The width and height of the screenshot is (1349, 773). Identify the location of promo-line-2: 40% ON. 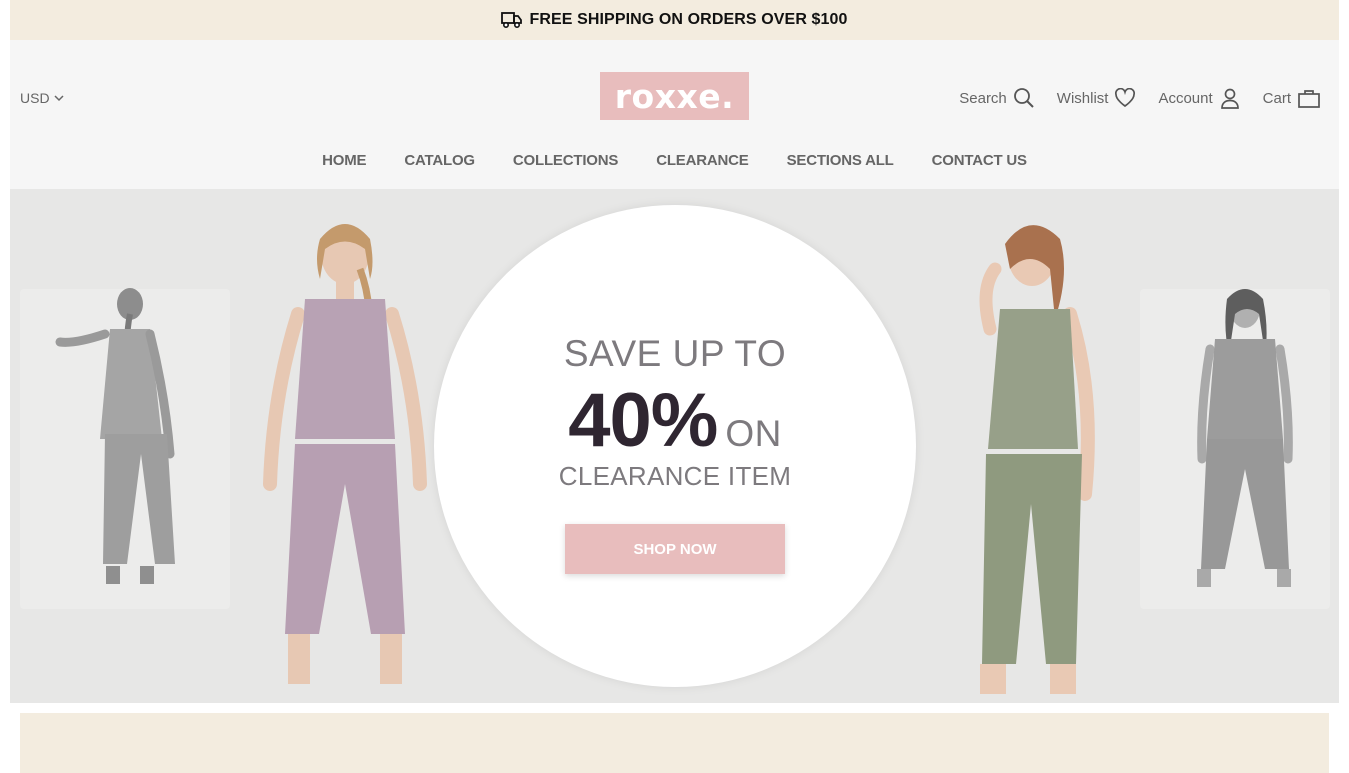
(675, 420).